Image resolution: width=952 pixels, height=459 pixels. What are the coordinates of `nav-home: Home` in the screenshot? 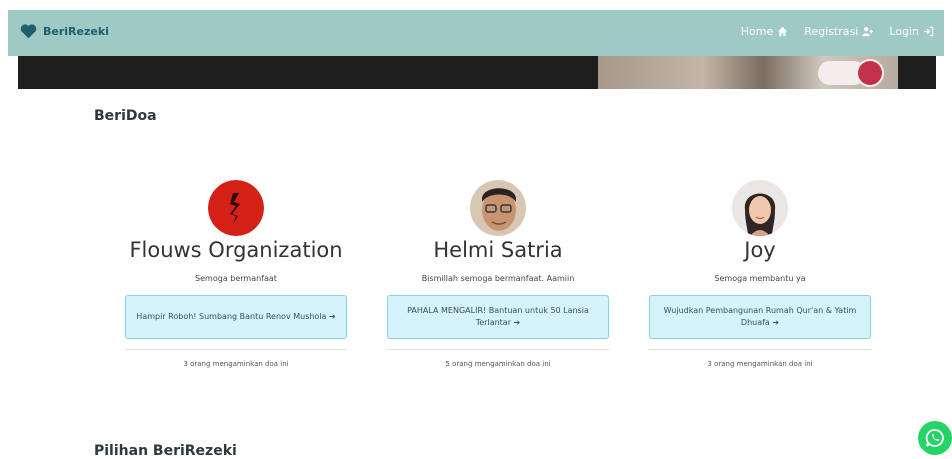 It's located at (764, 31).